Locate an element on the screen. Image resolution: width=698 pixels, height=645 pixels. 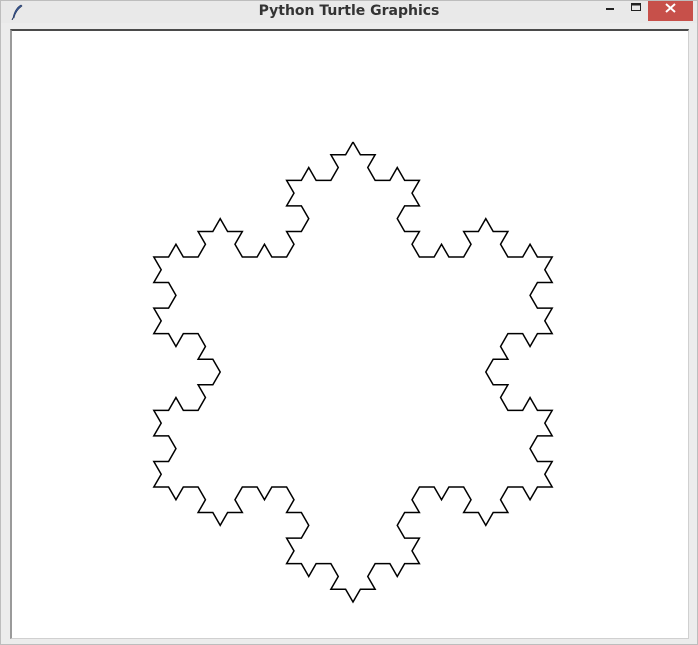
window-title: Python Turtle Graphics is located at coordinates (349, 11).